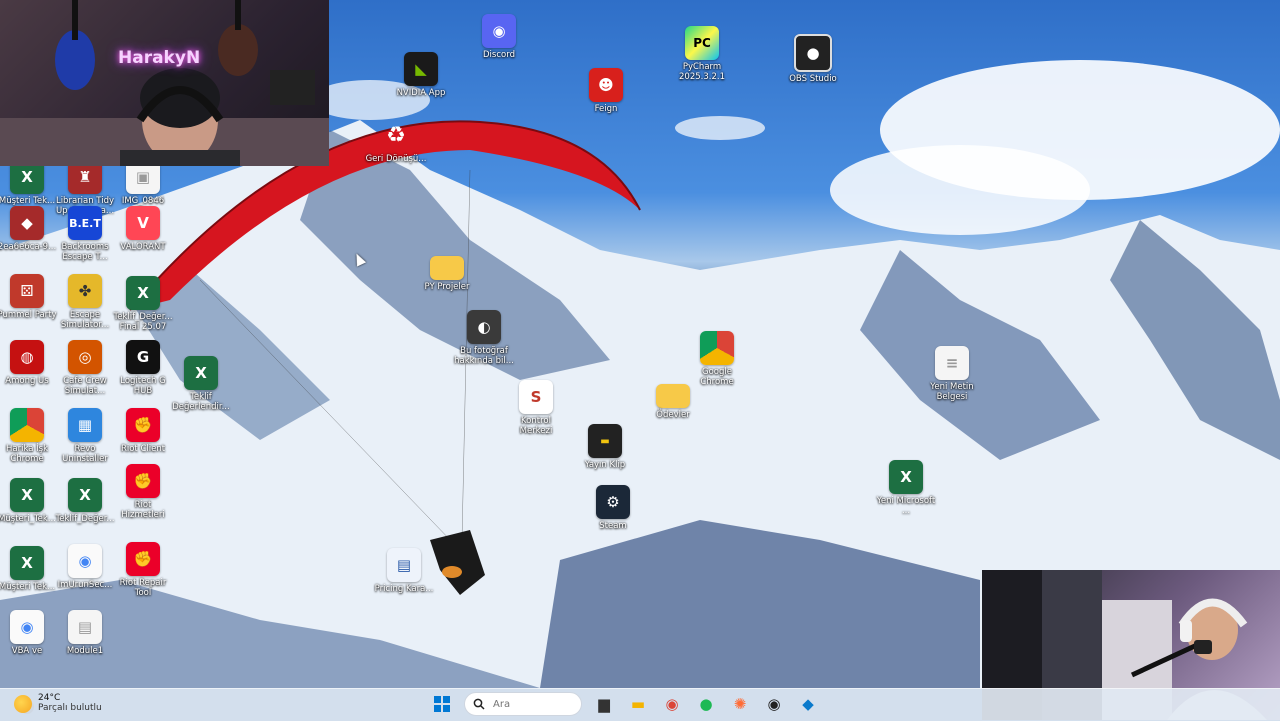  I want to click on desktop-icon-vba: ◉ VBA ve, so click(29, 633).